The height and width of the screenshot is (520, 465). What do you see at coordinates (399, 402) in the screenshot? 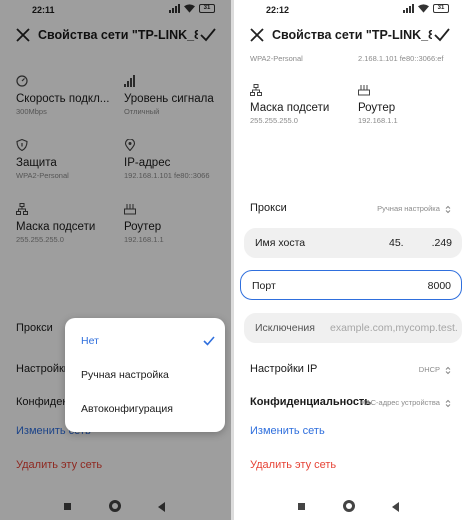
I see `privacy-value: MAC-адрес устройства` at bounding box center [399, 402].